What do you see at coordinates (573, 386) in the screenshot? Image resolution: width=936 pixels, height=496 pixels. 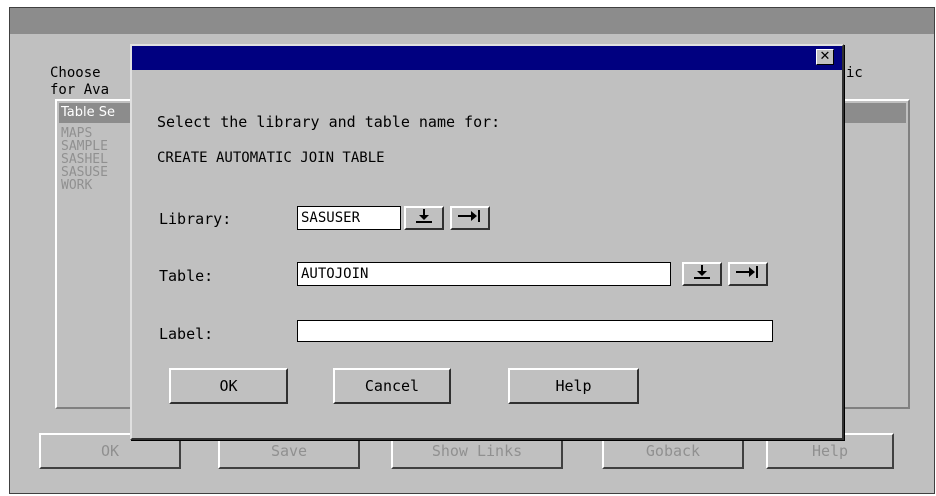 I see `help-button: Help` at bounding box center [573, 386].